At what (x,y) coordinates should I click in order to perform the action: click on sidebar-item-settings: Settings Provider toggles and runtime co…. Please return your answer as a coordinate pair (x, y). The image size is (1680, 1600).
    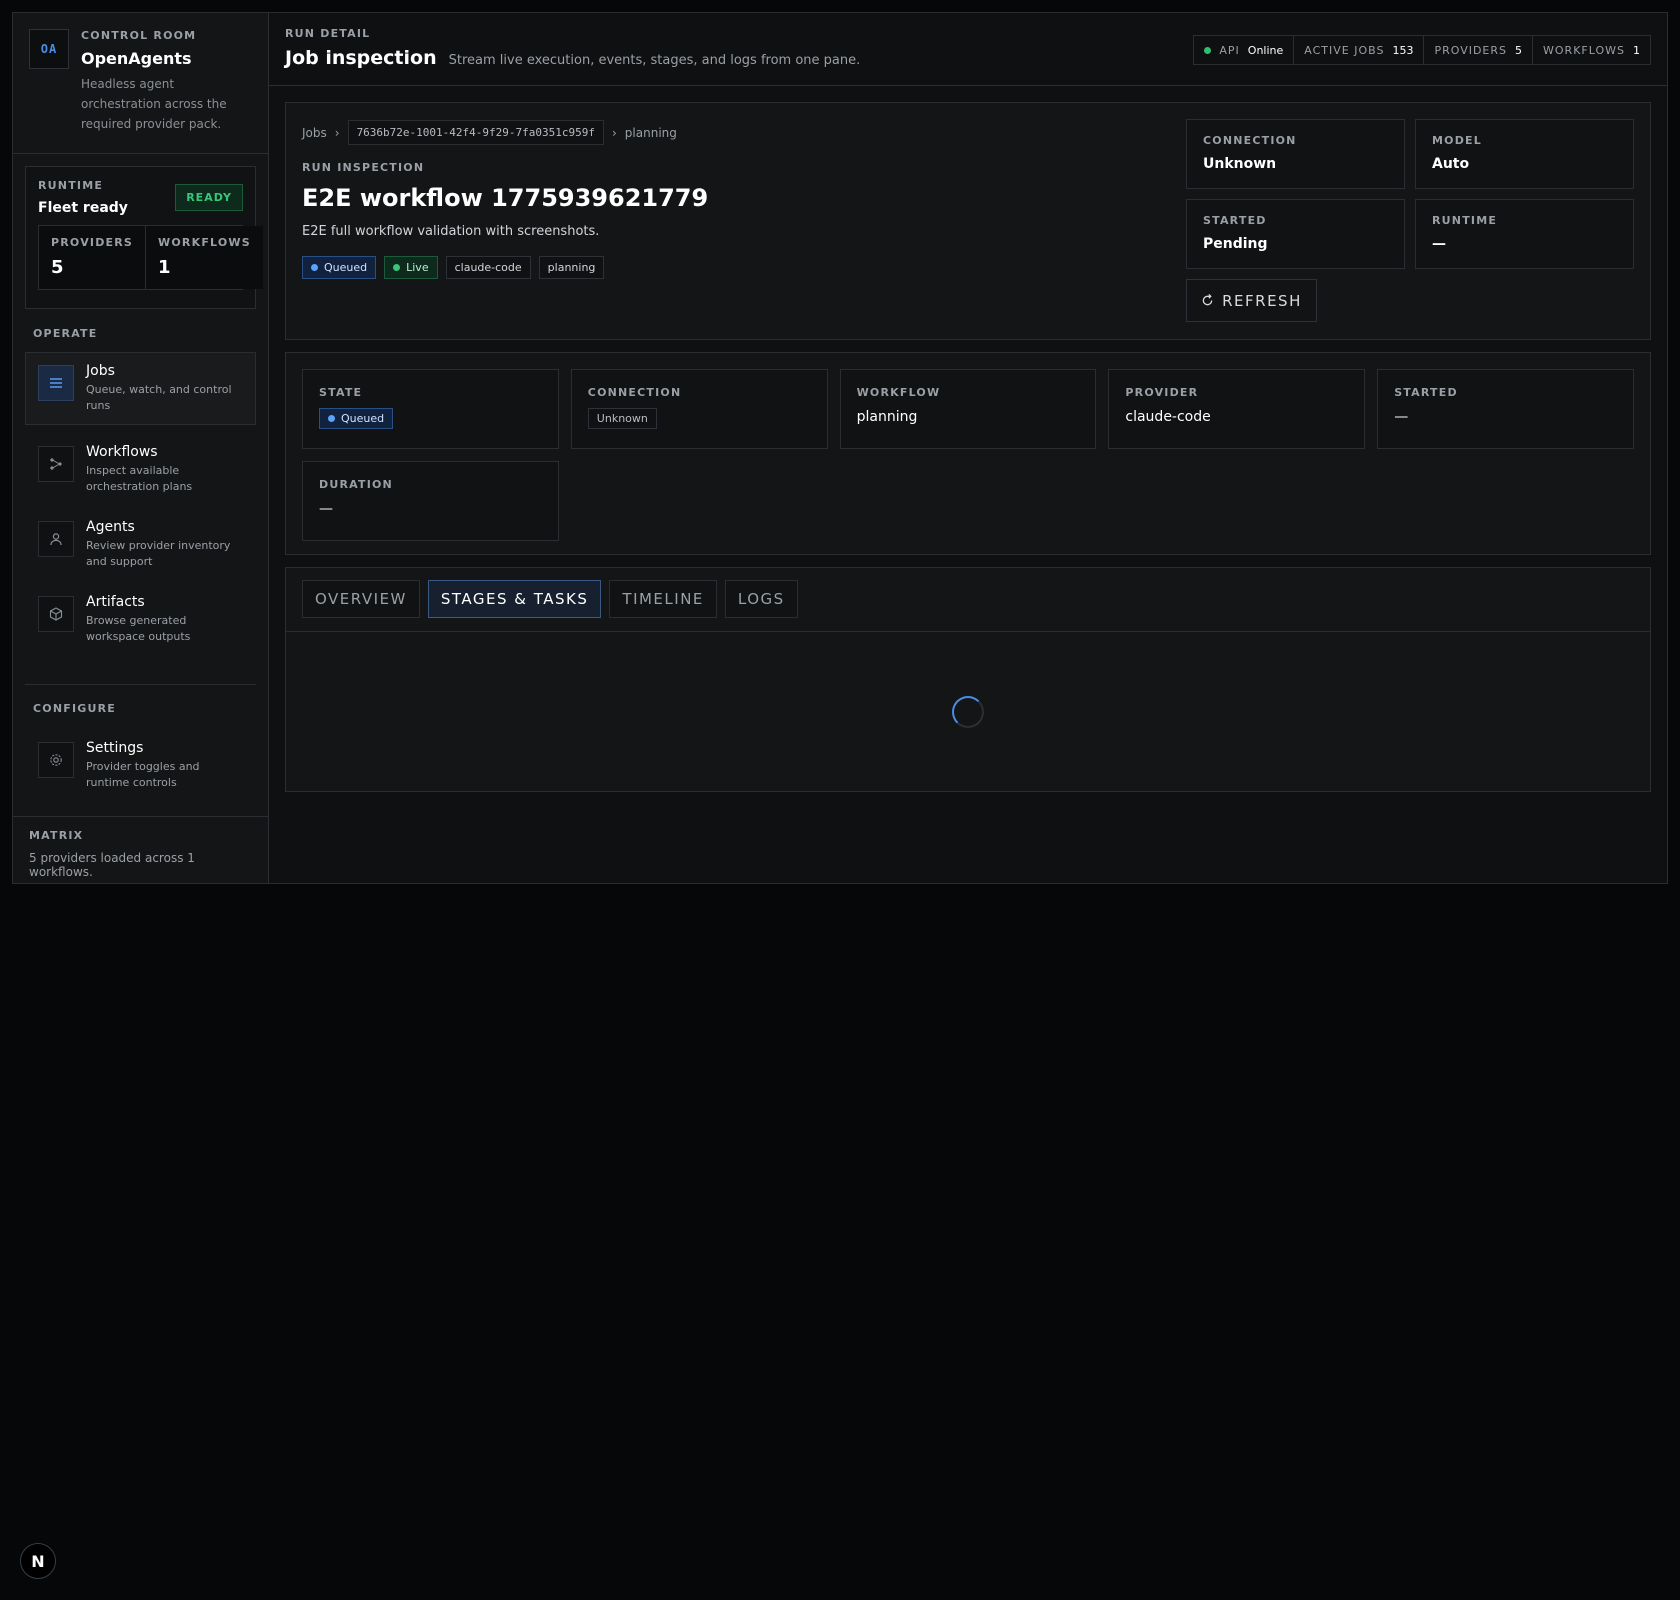
    Looking at the image, I should click on (140, 765).